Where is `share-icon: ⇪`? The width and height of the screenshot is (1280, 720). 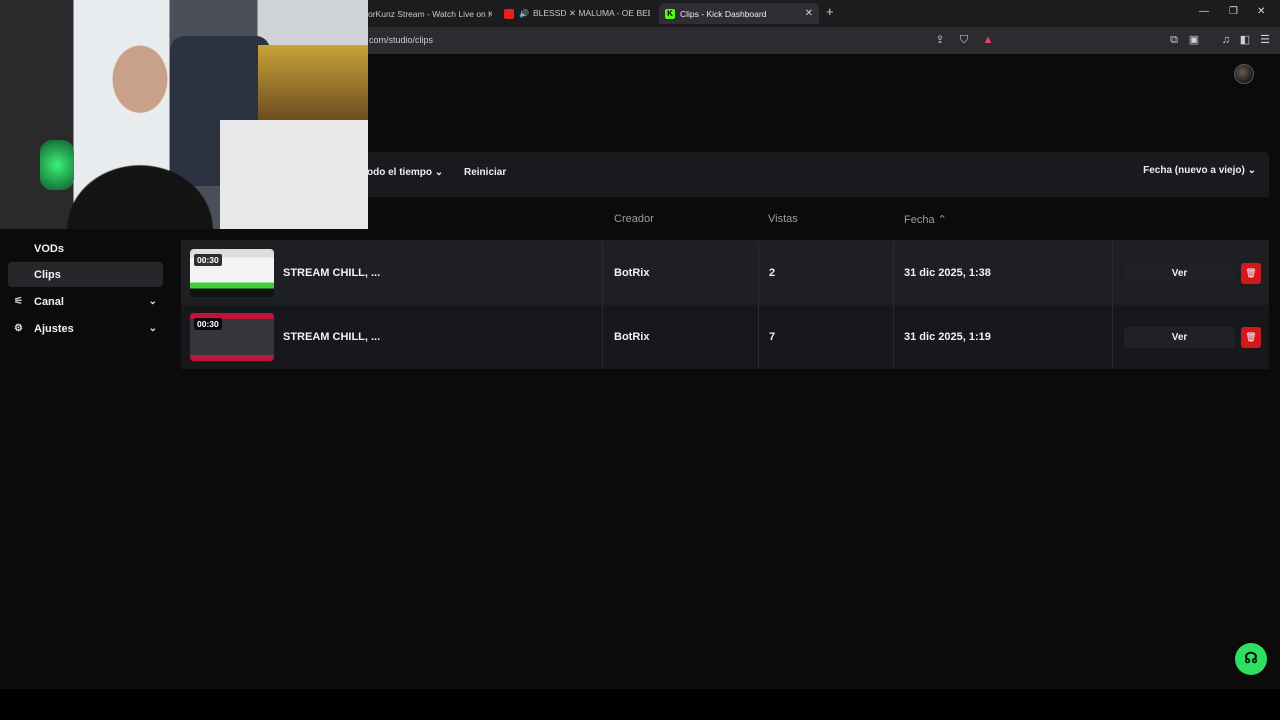 share-icon: ⇪ is located at coordinates (940, 40).